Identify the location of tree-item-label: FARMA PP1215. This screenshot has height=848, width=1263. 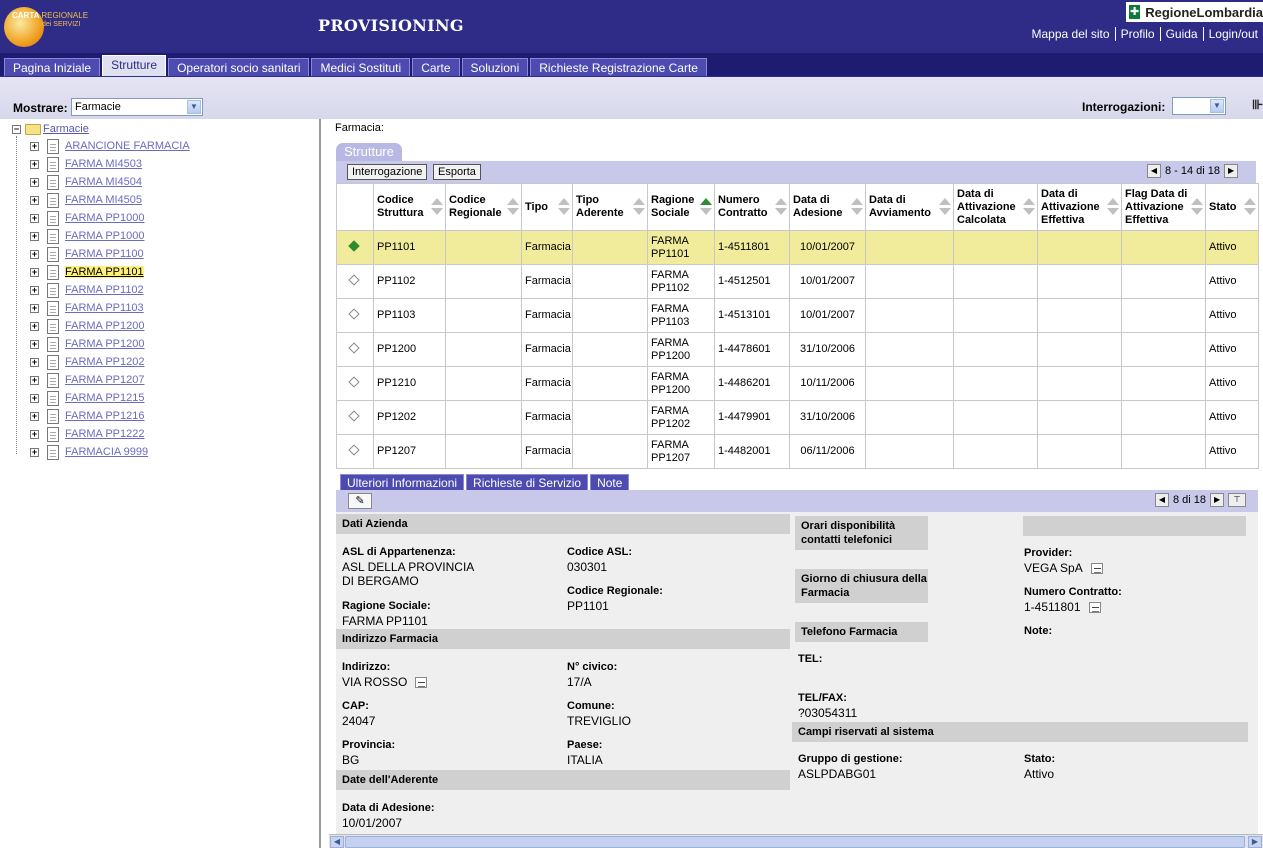
(105, 398).